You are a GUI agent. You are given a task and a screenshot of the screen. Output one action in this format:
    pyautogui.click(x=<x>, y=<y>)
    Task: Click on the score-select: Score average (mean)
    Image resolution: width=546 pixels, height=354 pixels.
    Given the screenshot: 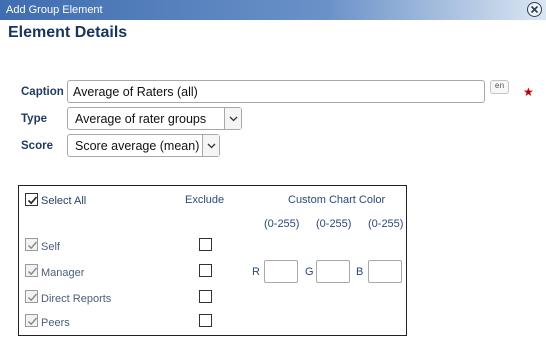 What is the action you would take?
    pyautogui.click(x=143, y=145)
    